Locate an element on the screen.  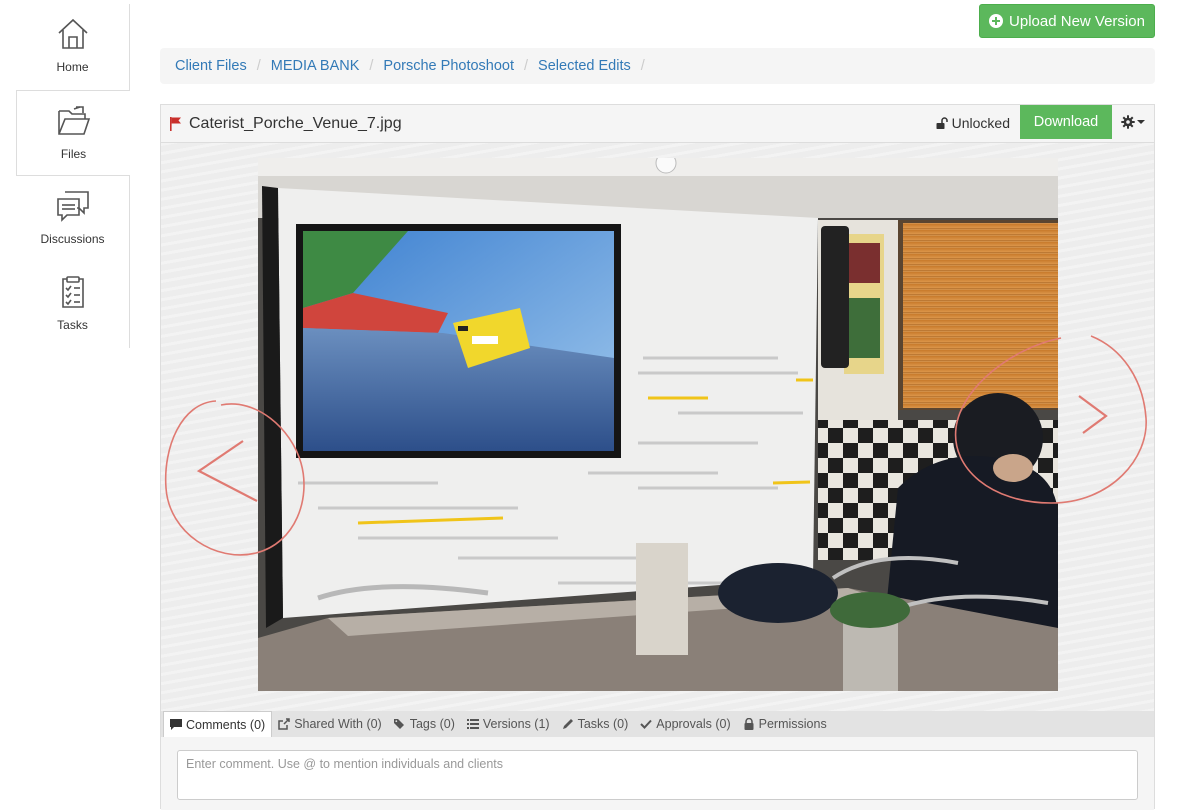
sidebar: Home Files Discussions Tasks is located at coordinates (73, 176).